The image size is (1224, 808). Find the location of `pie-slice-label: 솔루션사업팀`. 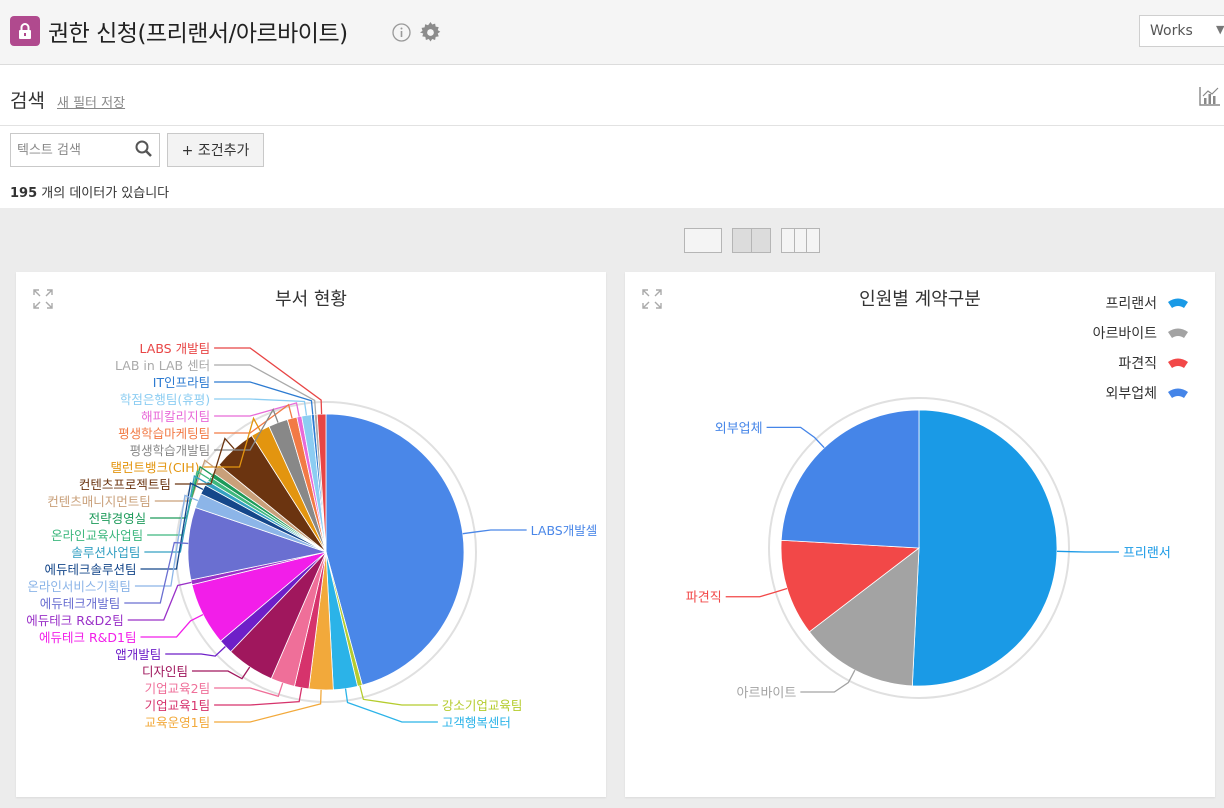

pie-slice-label: 솔루션사업팀 is located at coordinates (105, 552).